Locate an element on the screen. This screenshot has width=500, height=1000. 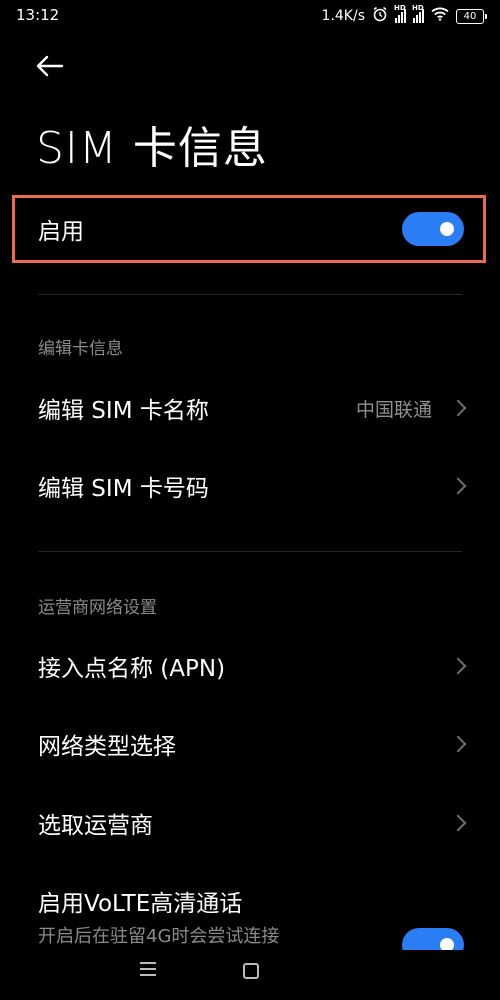
volte-subtext: 开启后在驻留4G时会尝试连接 is located at coordinates (159, 936).